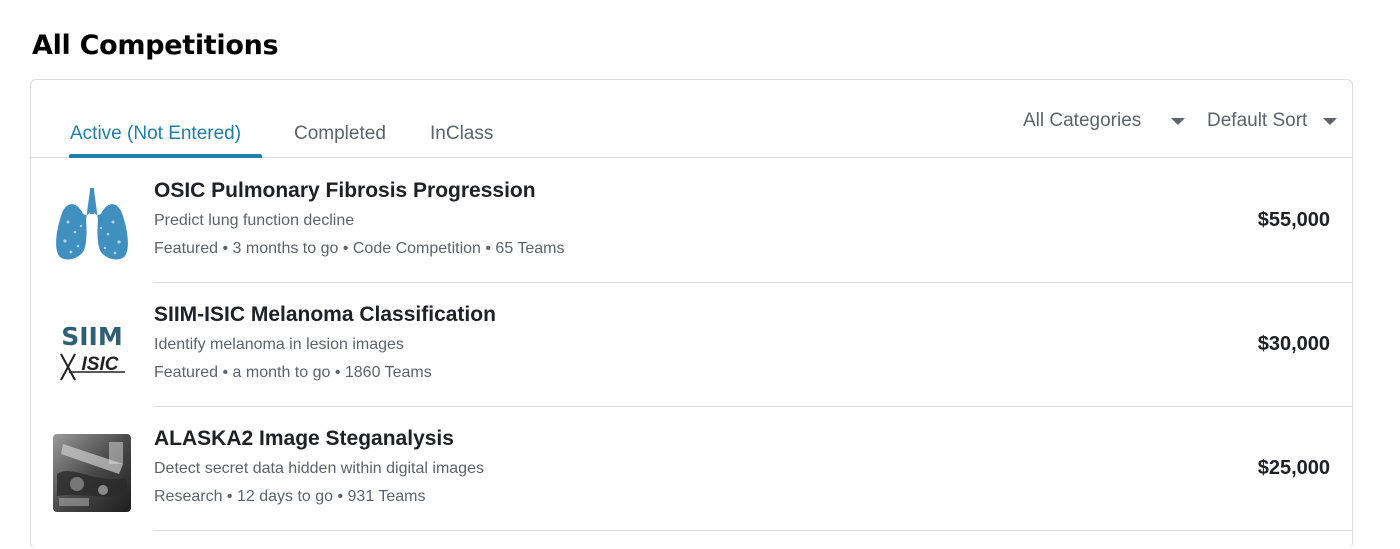 The width and height of the screenshot is (1400, 549). Describe the element at coordinates (752, 530) in the screenshot. I see `row-divider` at that location.